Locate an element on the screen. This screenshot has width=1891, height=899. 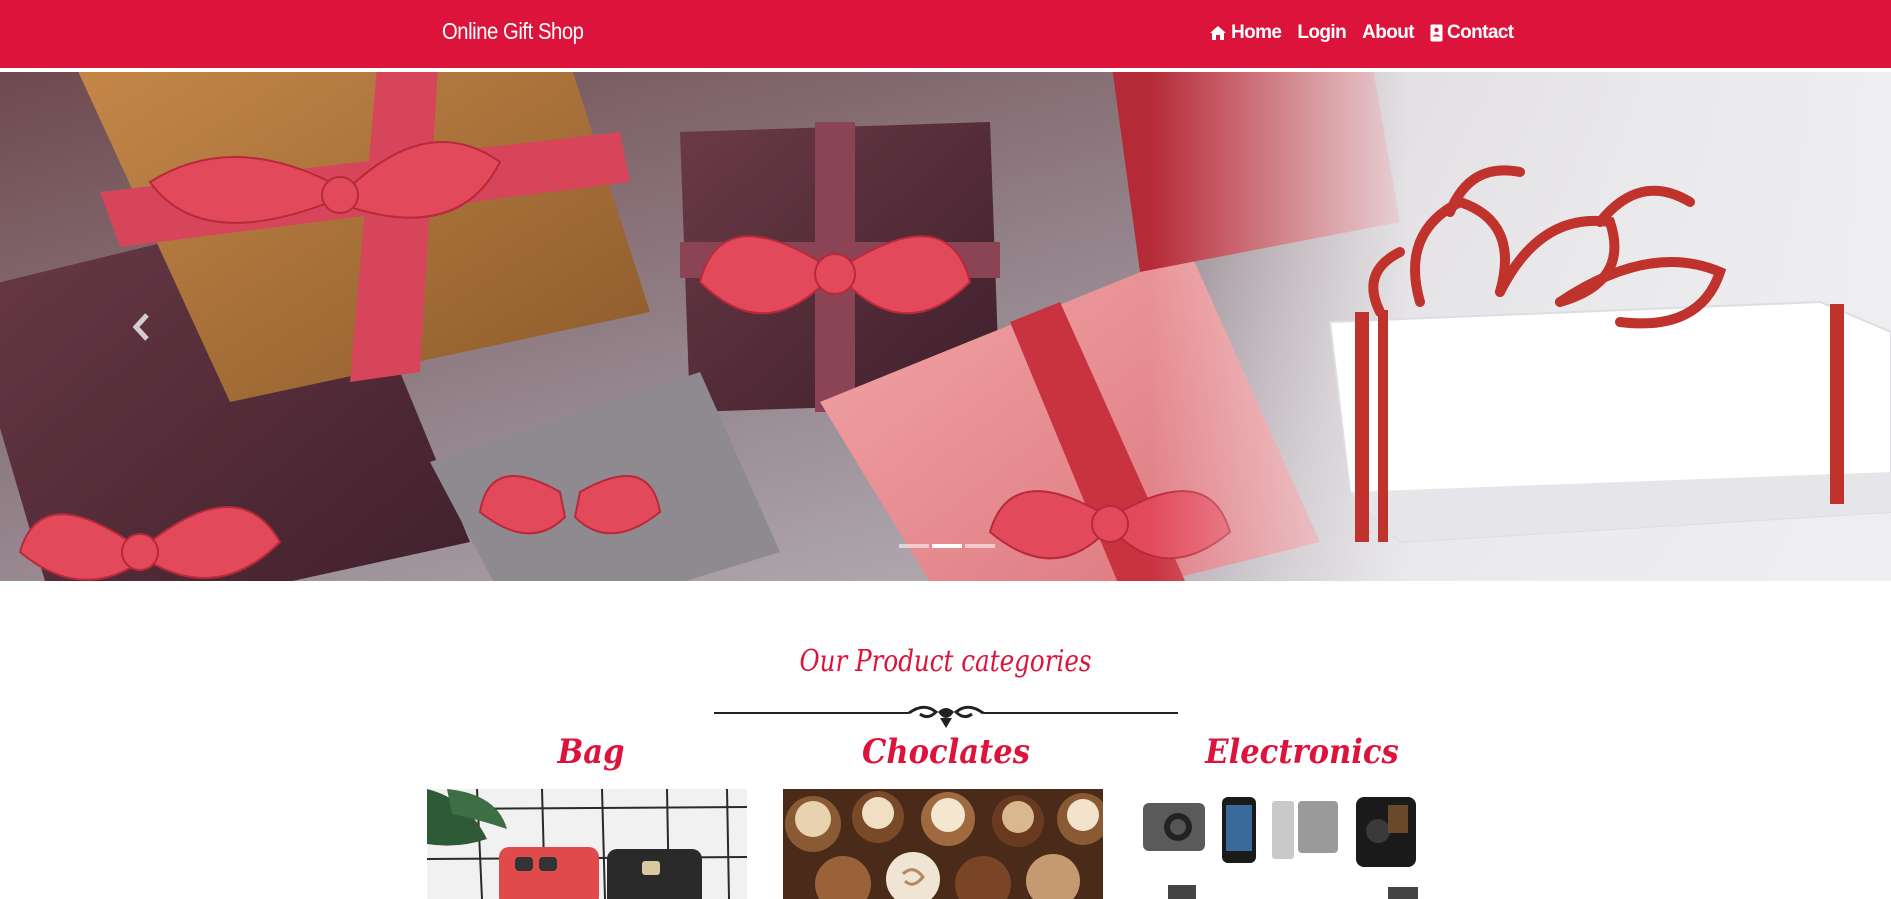
nav-about-link: About is located at coordinates (1388, 33).